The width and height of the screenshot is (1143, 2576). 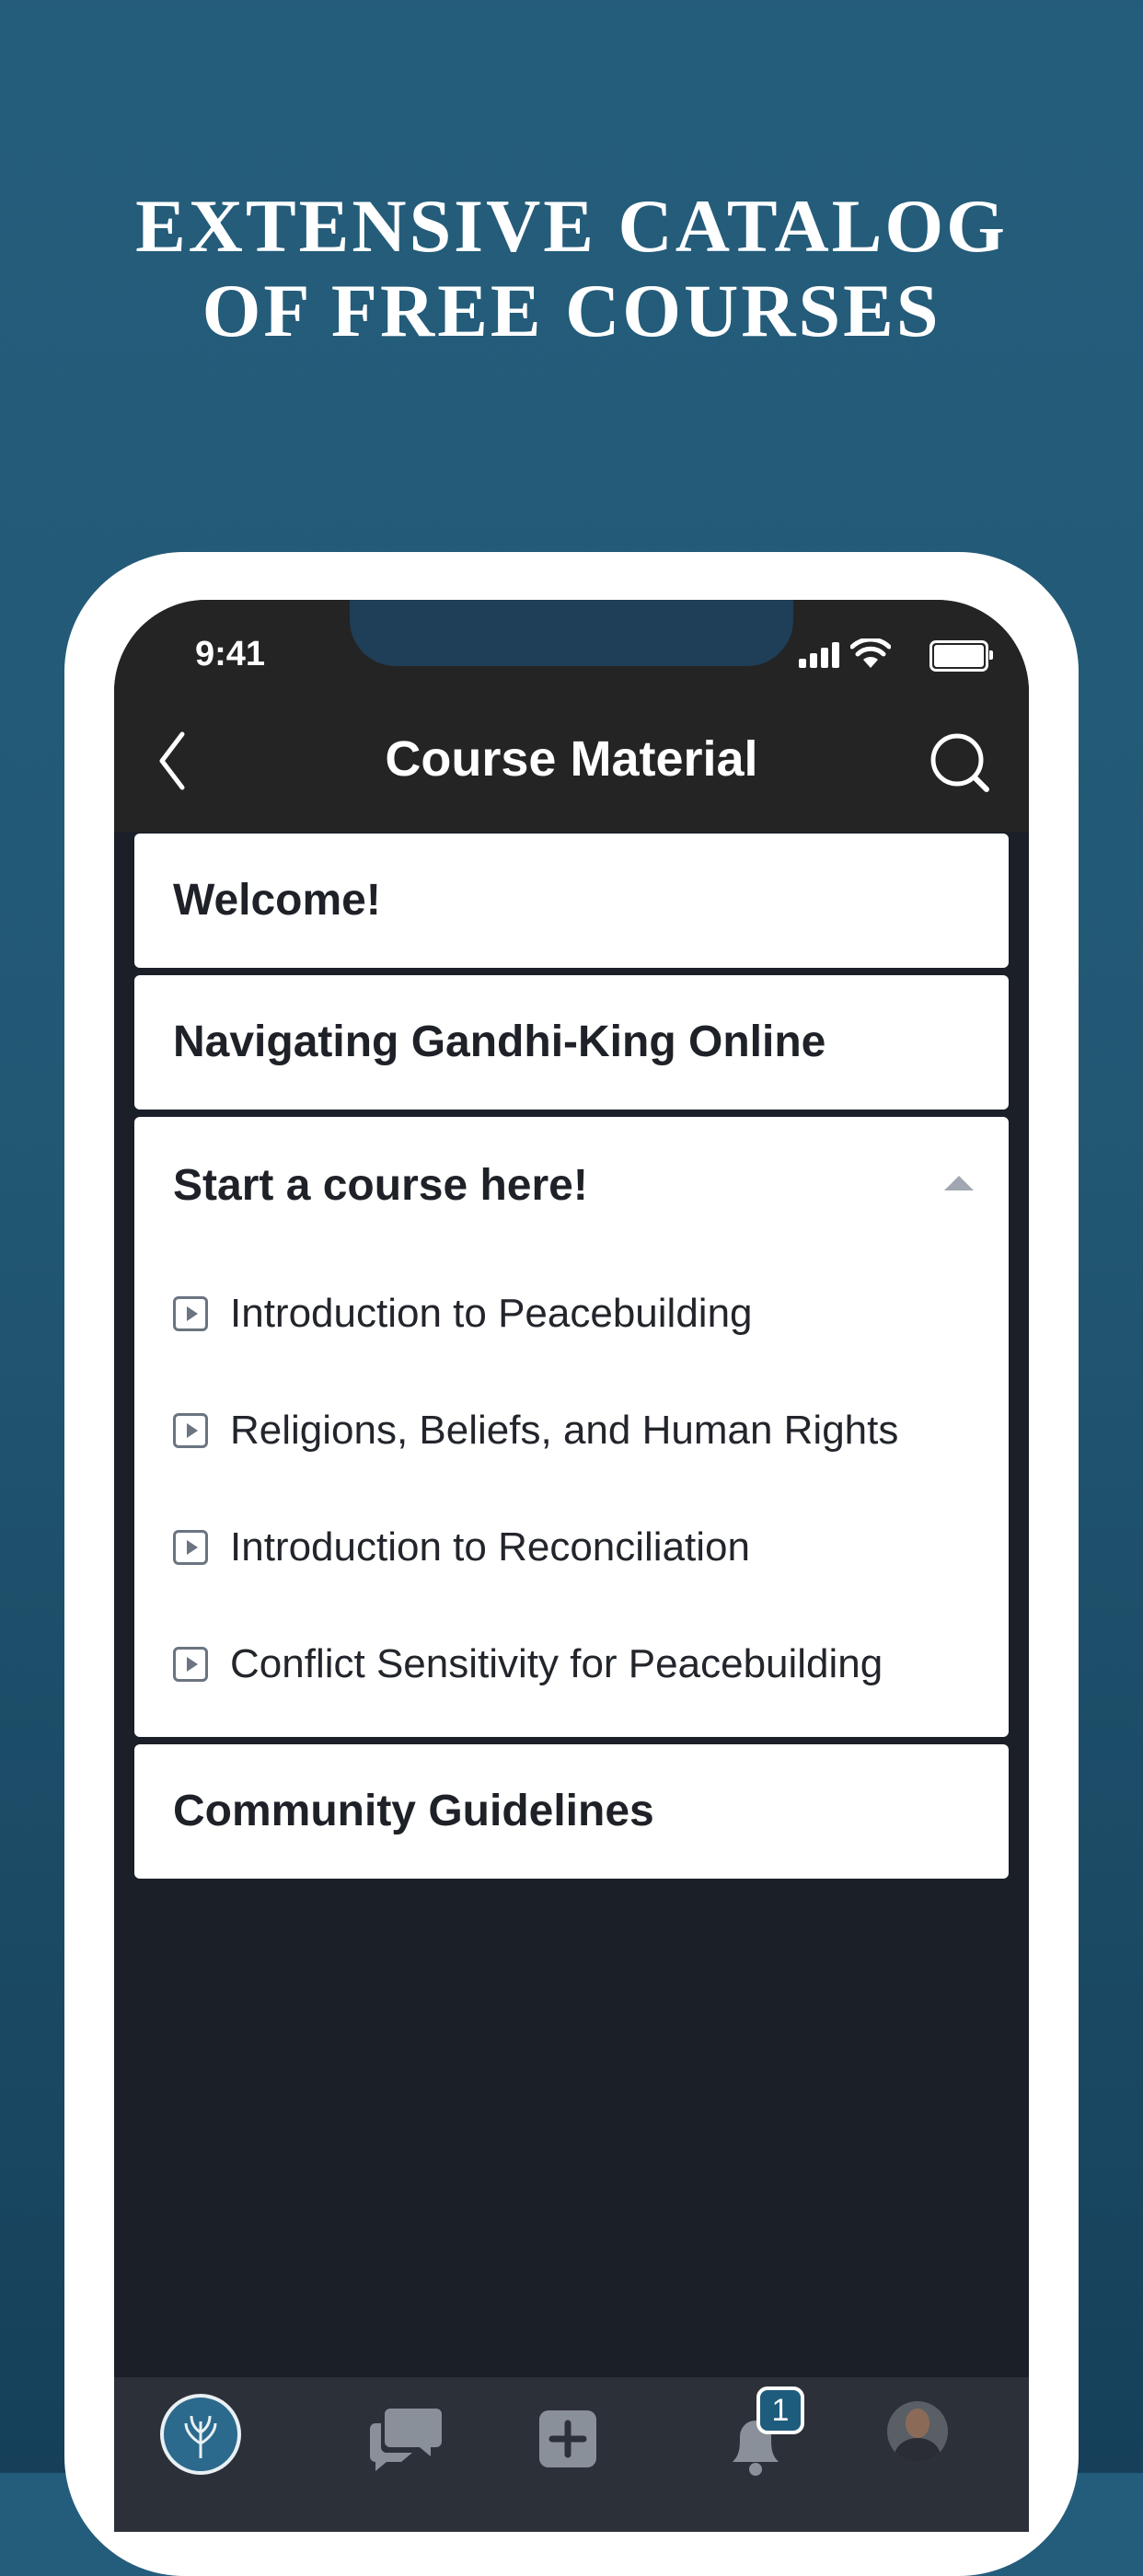 I want to click on section-navigating: Navigating Gandhi-King Online, so click(x=571, y=1042).